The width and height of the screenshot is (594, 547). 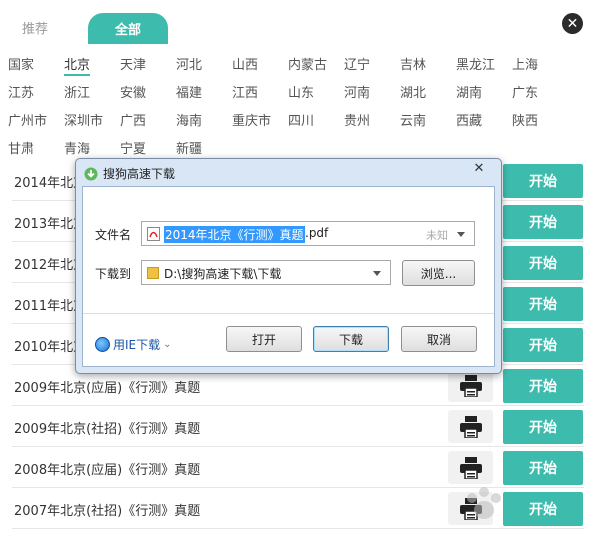 I want to click on region-item: 贵州, so click(x=357, y=119).